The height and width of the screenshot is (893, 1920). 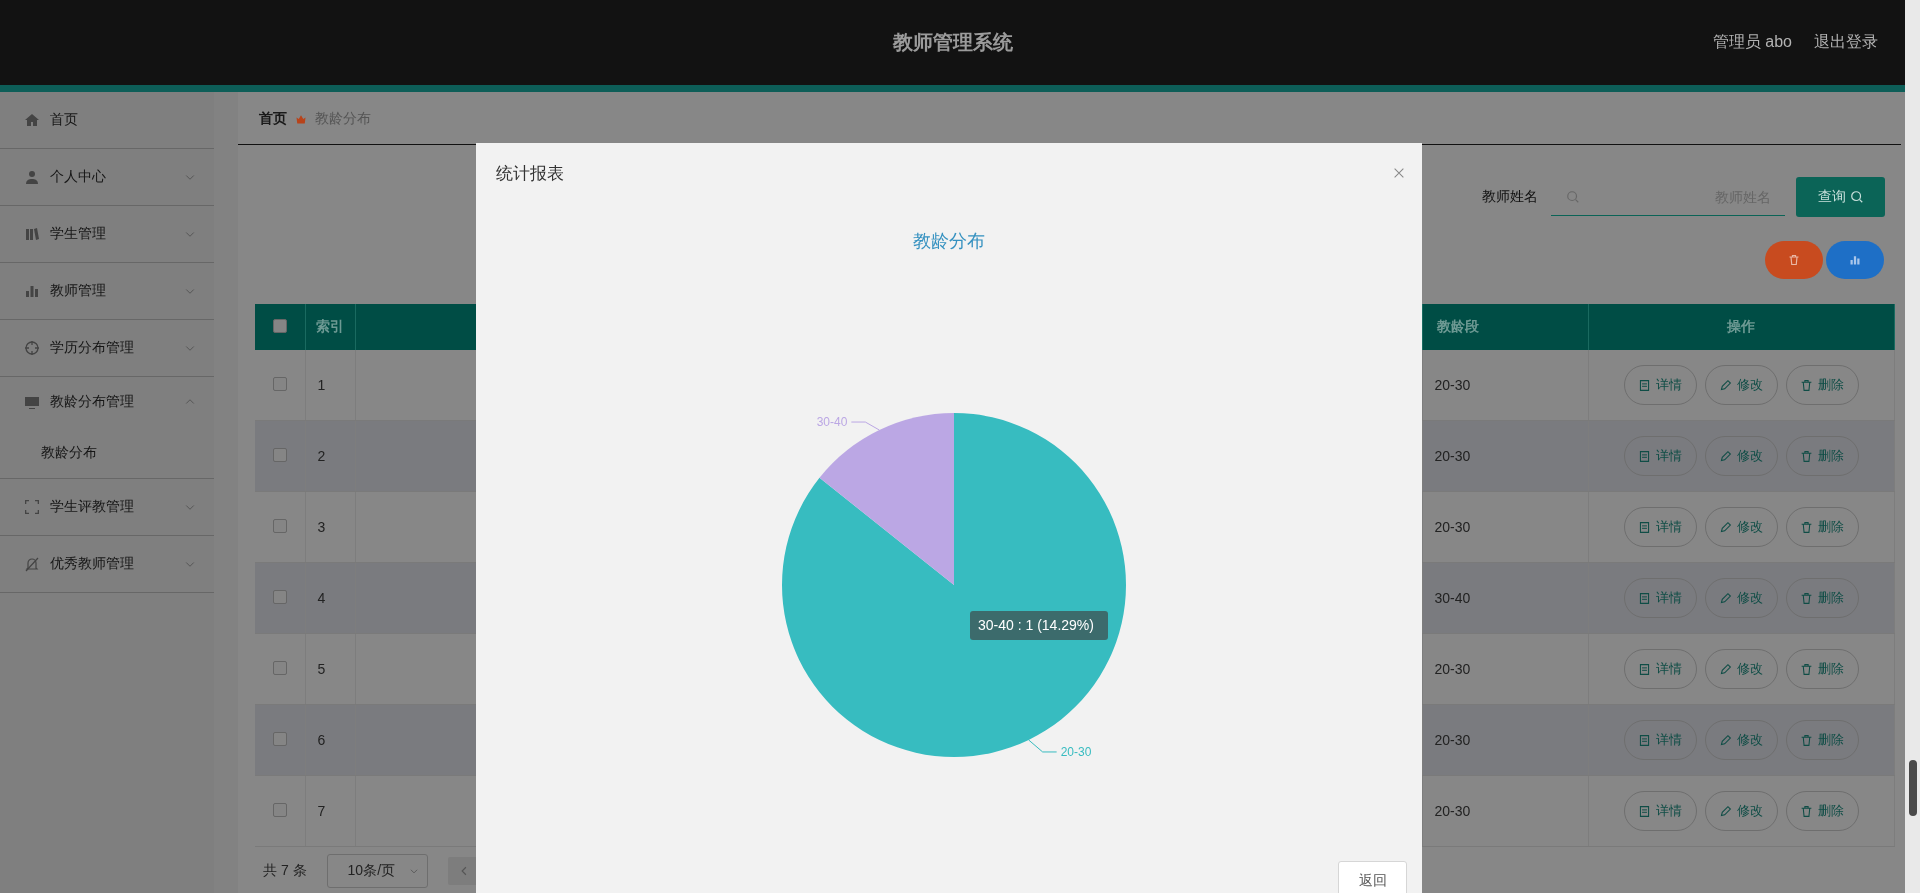 What do you see at coordinates (377, 871) in the screenshot?
I see `page-size-select: 10条/页` at bounding box center [377, 871].